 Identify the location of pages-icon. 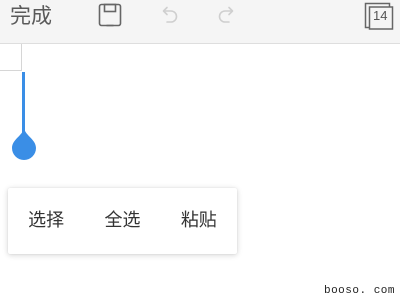
(379, 16).